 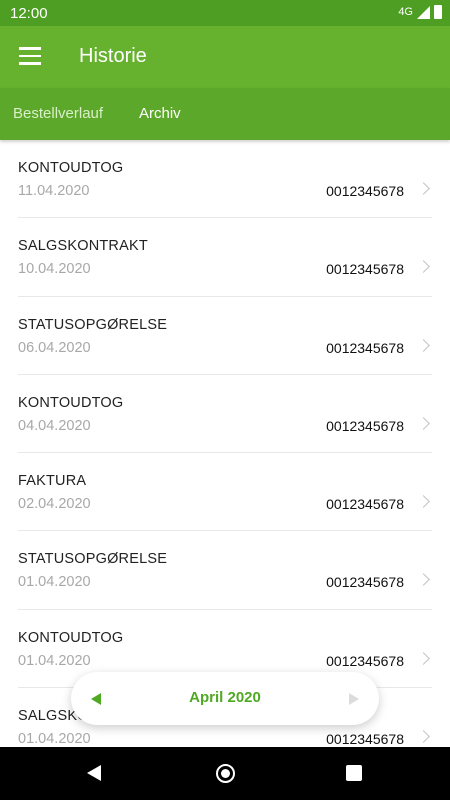 What do you see at coordinates (225, 57) in the screenshot?
I see `app-bar: Historie` at bounding box center [225, 57].